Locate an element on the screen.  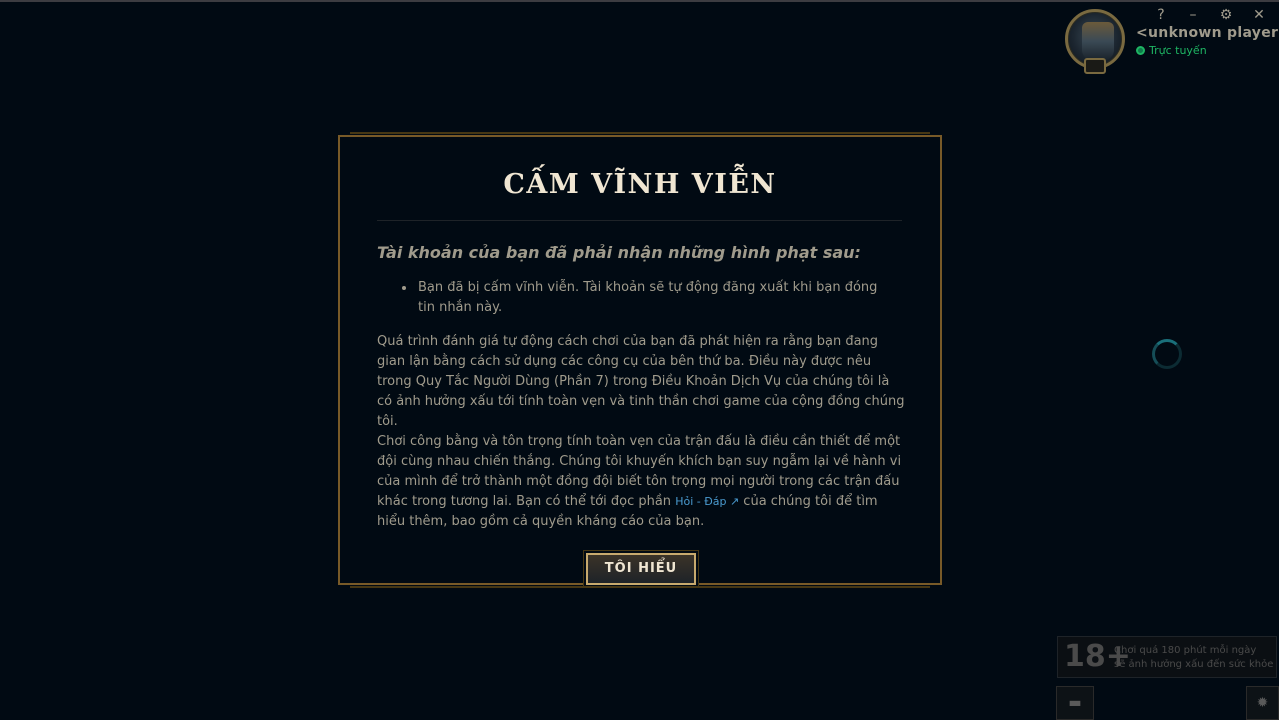
online-status-icon is located at coordinates (1140, 50).